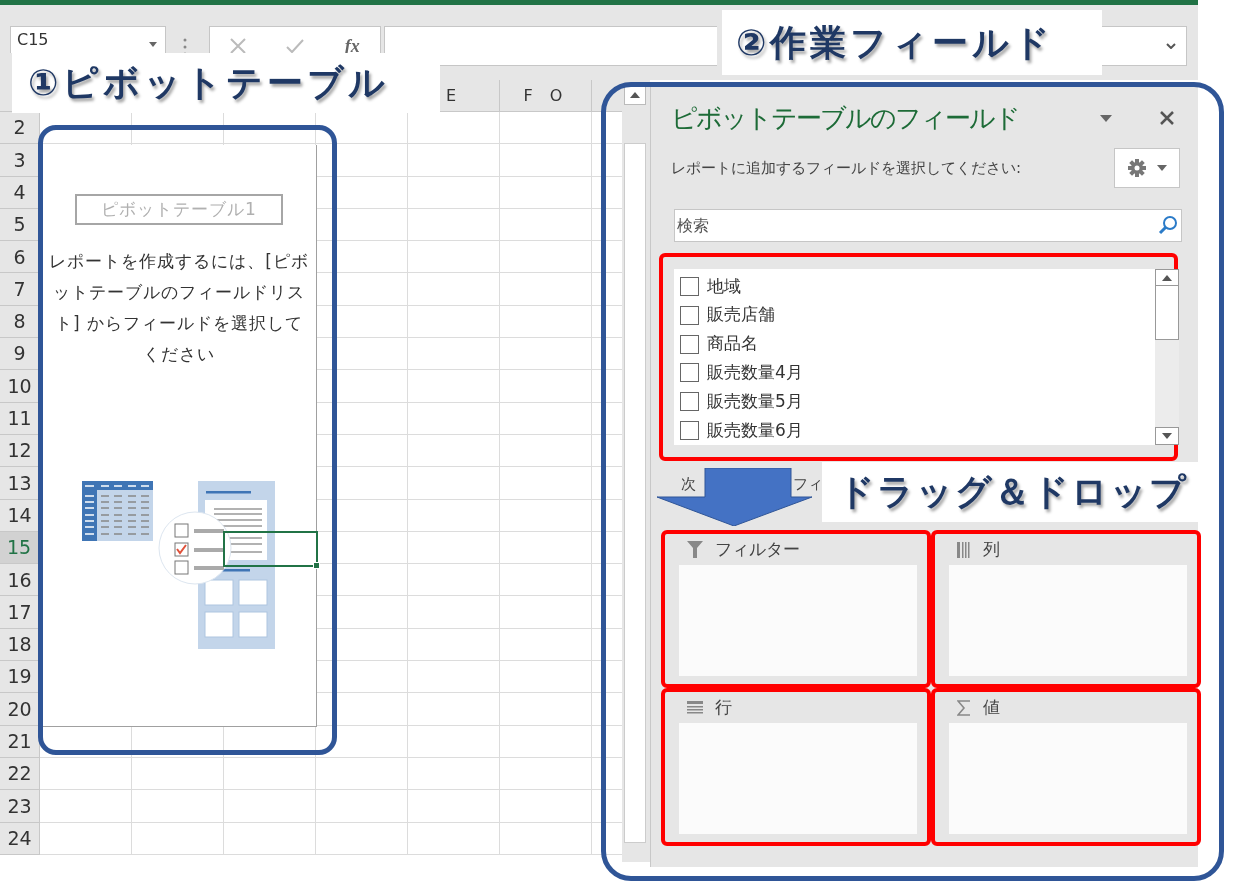 This screenshot has height=884, width=1240. Describe the element at coordinates (635, 493) in the screenshot. I see `scroll-track` at that location.